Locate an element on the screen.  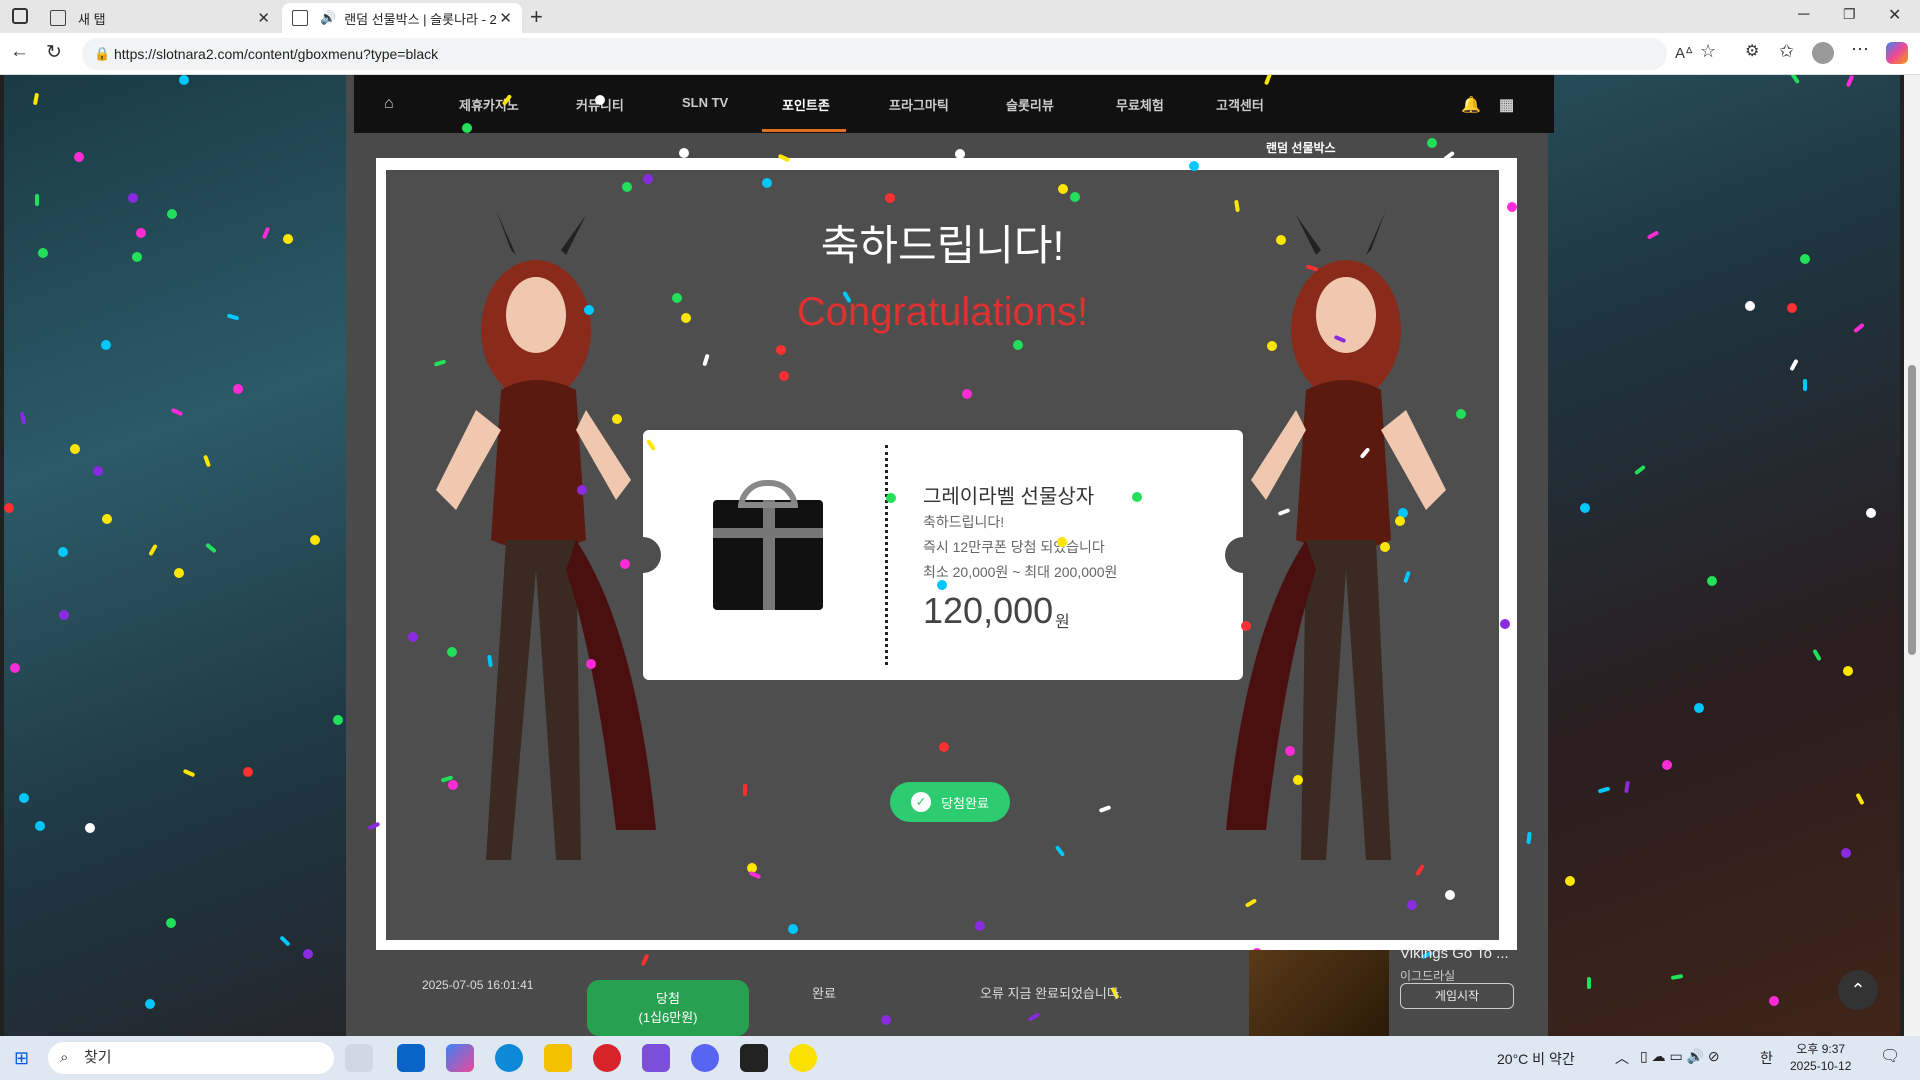
outlook-icon is located at coordinates (411, 1058).